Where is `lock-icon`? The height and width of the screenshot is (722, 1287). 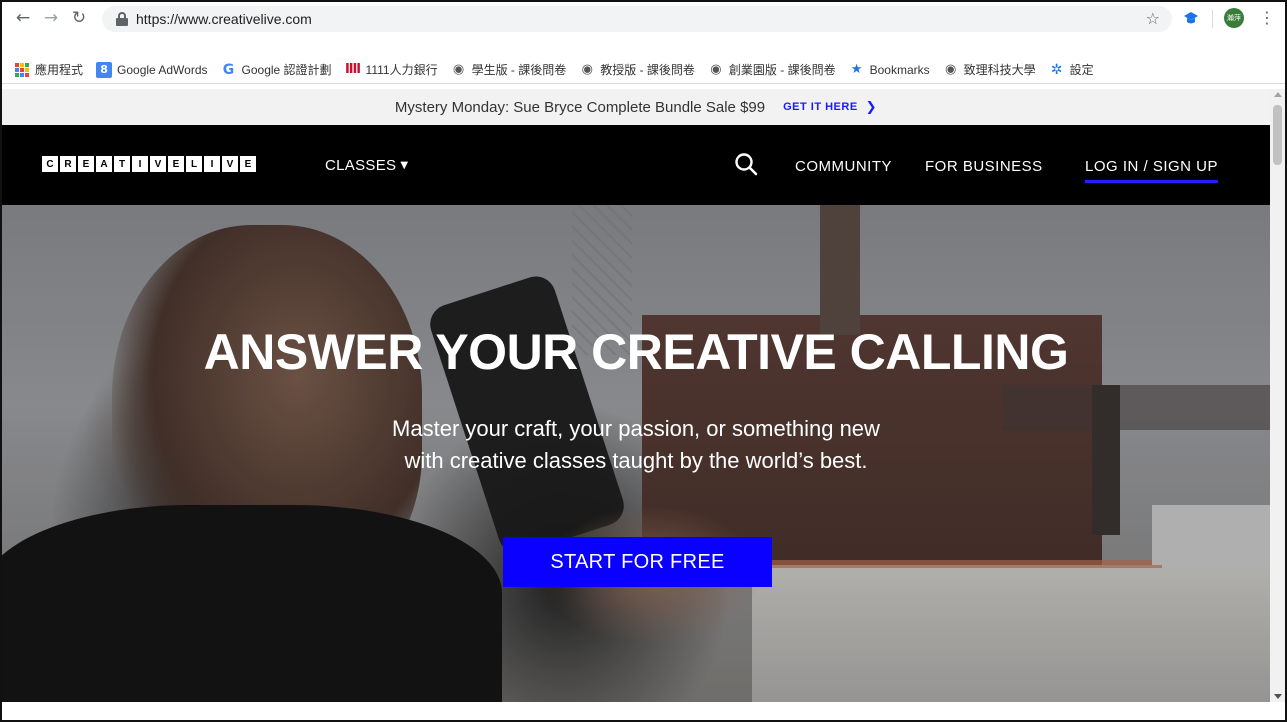
lock-icon is located at coordinates (122, 19).